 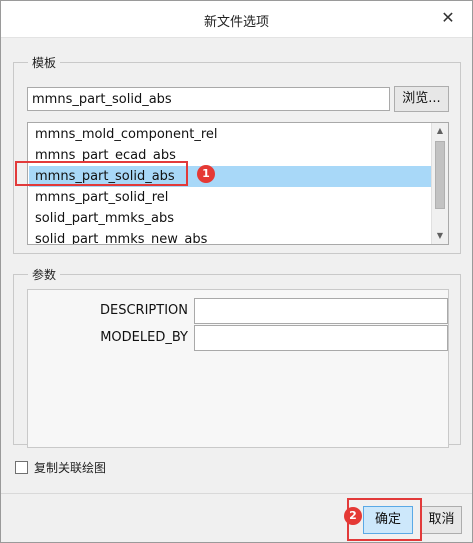 I want to click on description-field, so click(x=321, y=311).